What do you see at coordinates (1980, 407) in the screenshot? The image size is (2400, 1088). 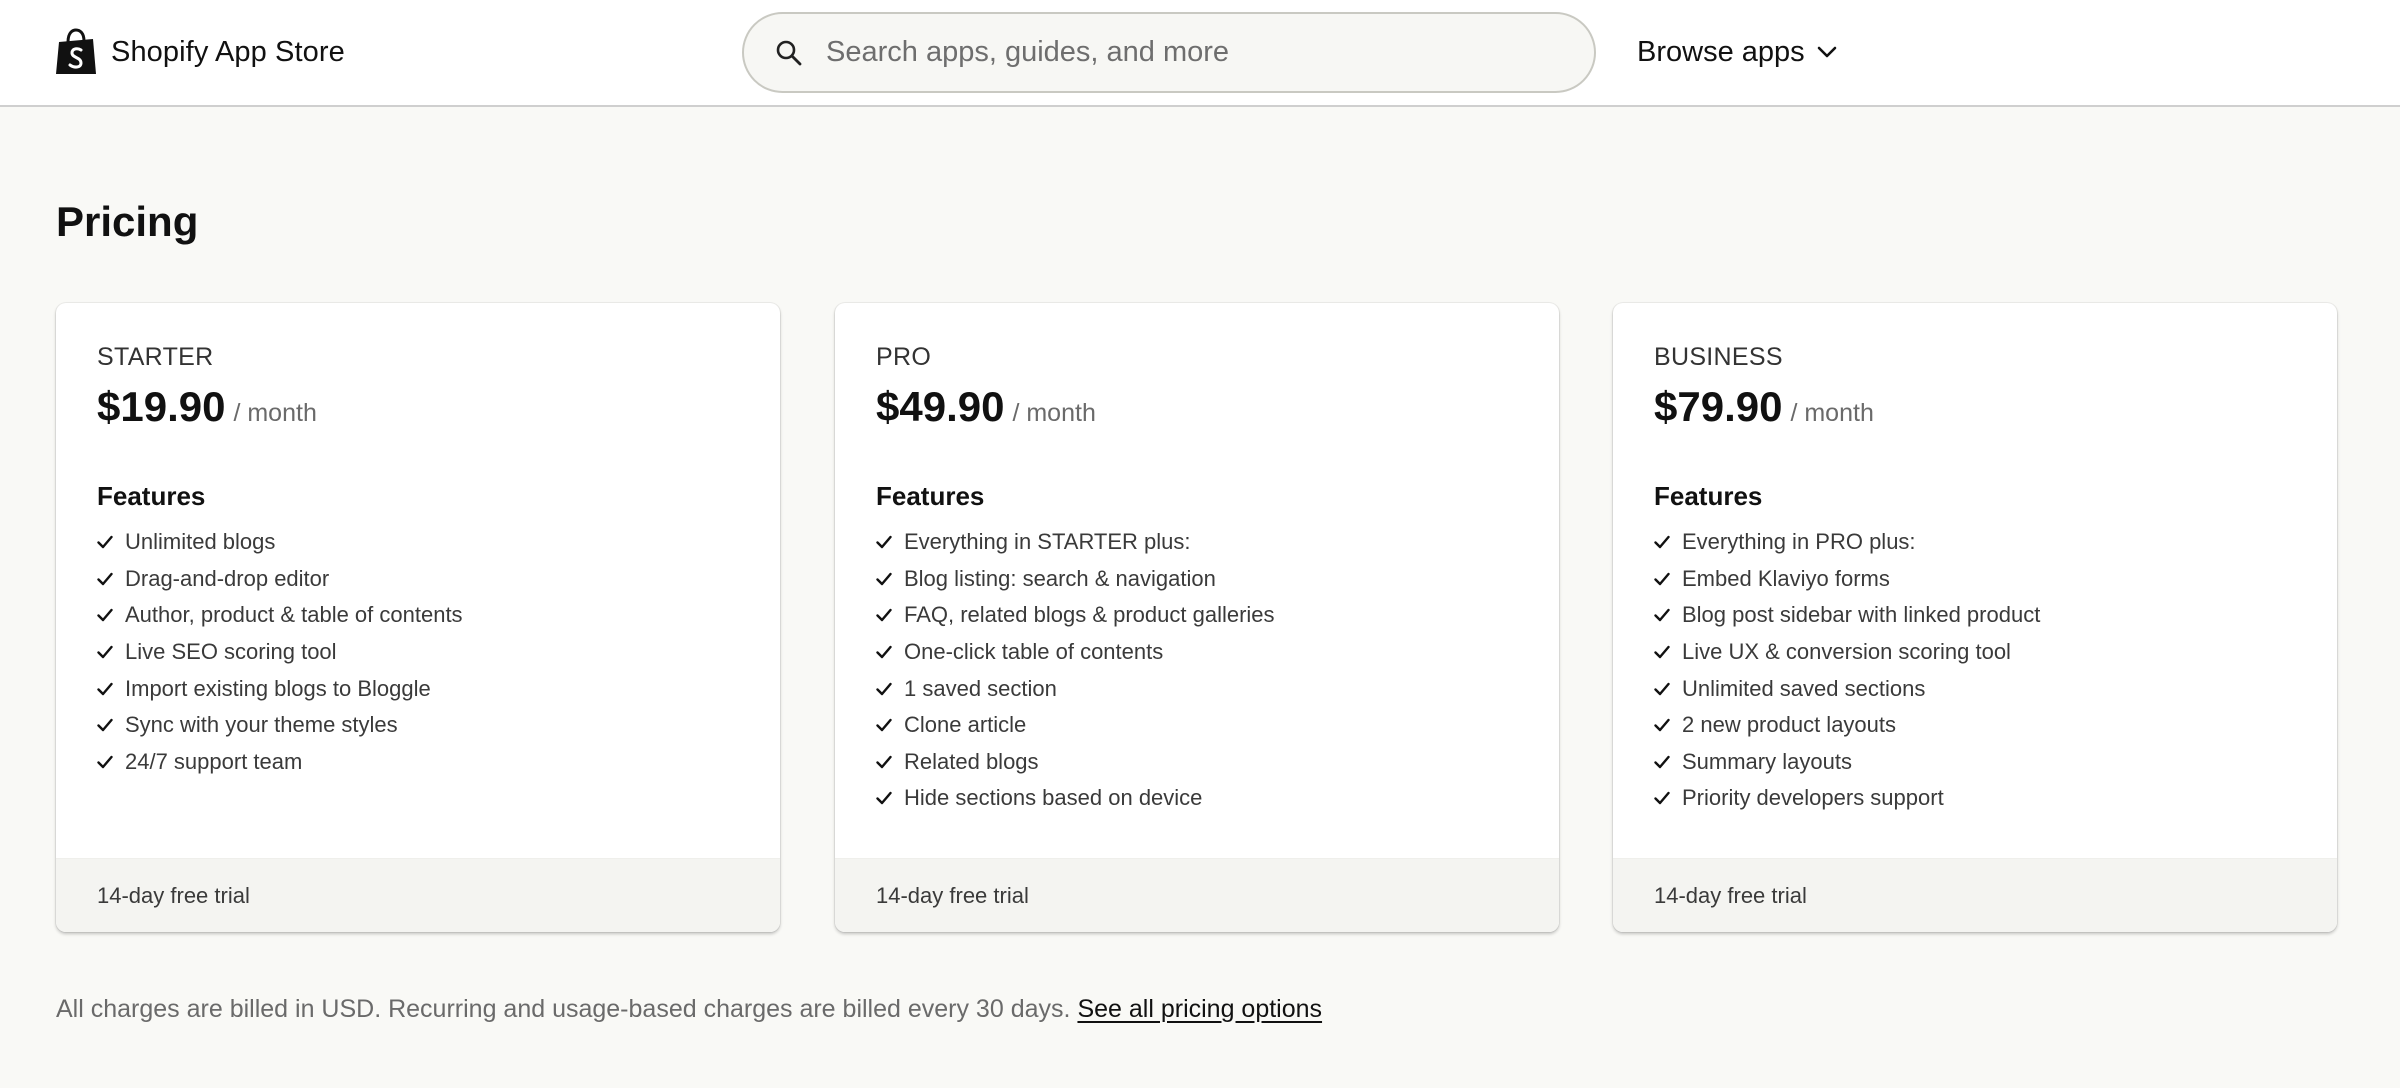 I see `price-row: $79.90 / month` at bounding box center [1980, 407].